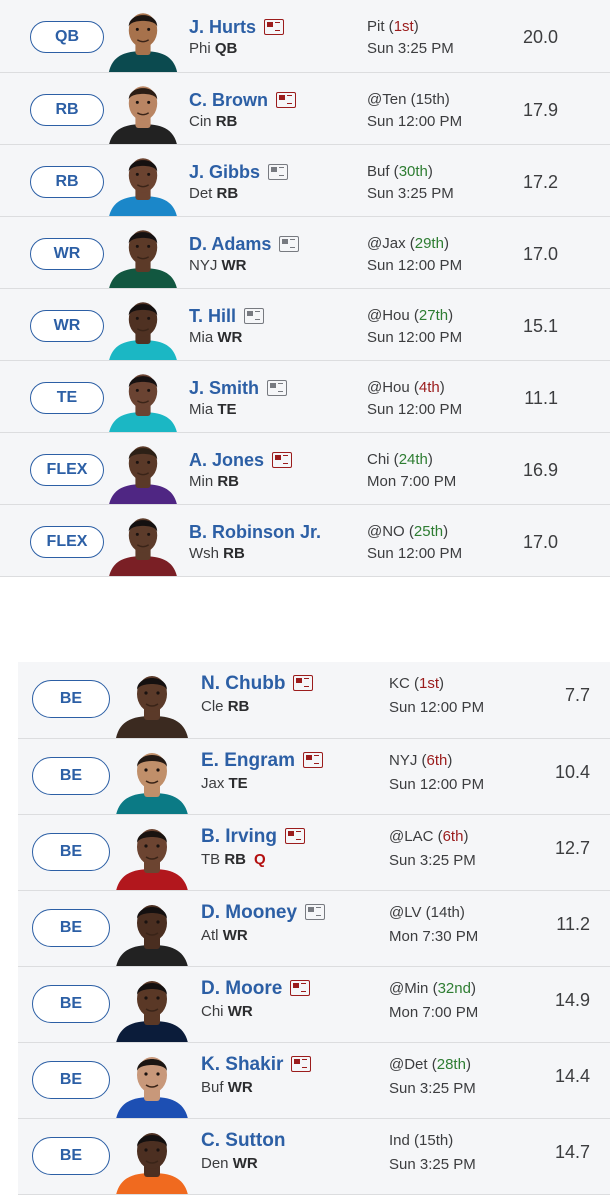 This screenshot has width=610, height=1200. Describe the element at coordinates (239, 836) in the screenshot. I see `player-name: B. Irving` at that location.